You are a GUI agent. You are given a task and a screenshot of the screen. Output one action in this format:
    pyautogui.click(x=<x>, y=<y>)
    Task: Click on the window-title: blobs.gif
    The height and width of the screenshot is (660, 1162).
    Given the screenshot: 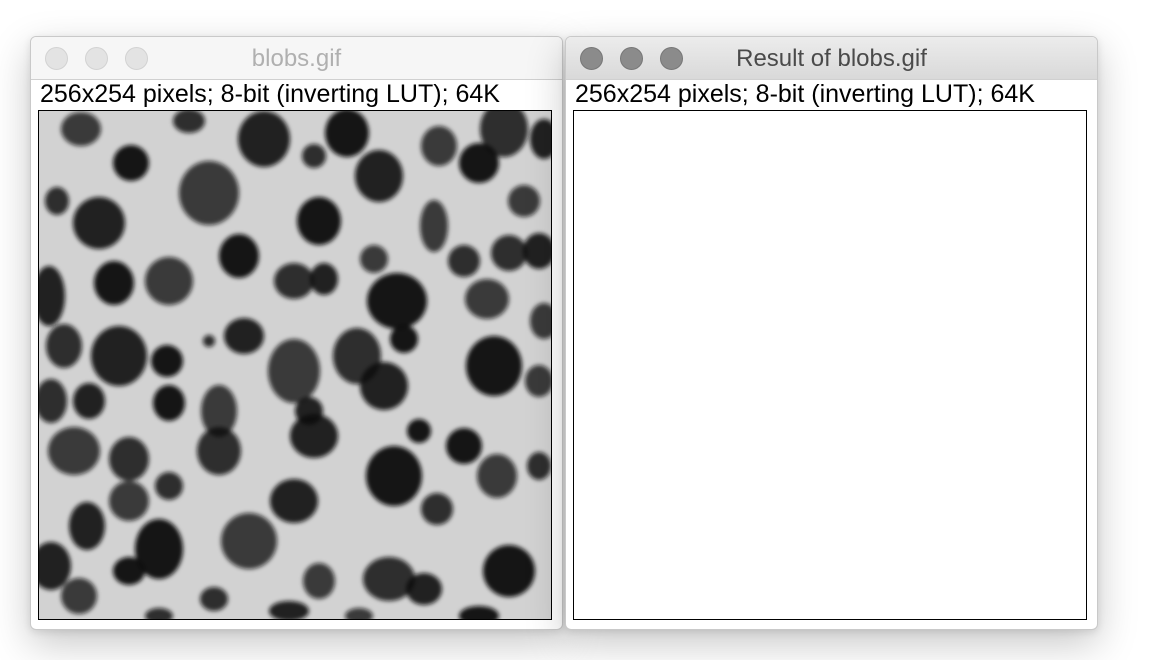 What is the action you would take?
    pyautogui.click(x=296, y=58)
    